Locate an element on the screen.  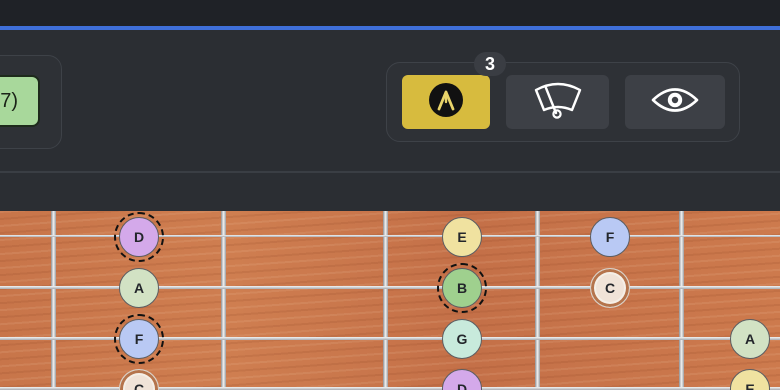
a-circle-icon is located at coordinates (446, 102).